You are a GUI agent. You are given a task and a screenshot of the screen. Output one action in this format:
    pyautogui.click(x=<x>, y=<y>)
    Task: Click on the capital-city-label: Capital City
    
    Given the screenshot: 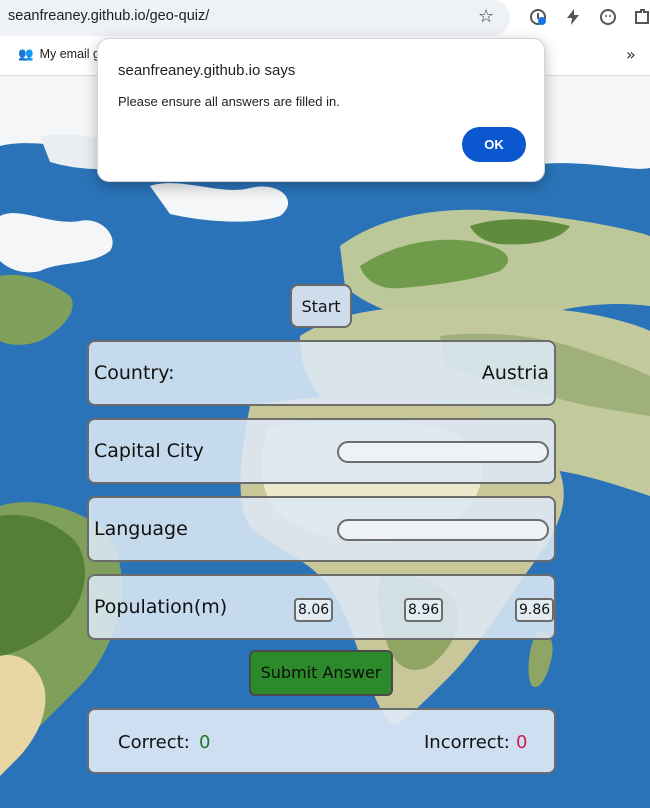 What is the action you would take?
    pyautogui.click(x=149, y=451)
    